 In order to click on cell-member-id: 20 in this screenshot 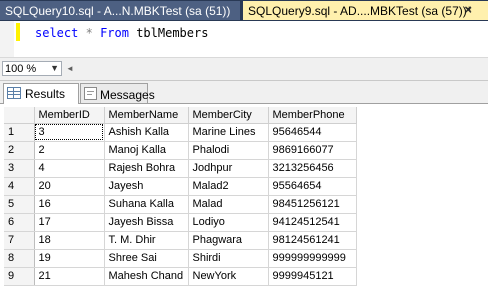, I will do `click(69, 186)`.